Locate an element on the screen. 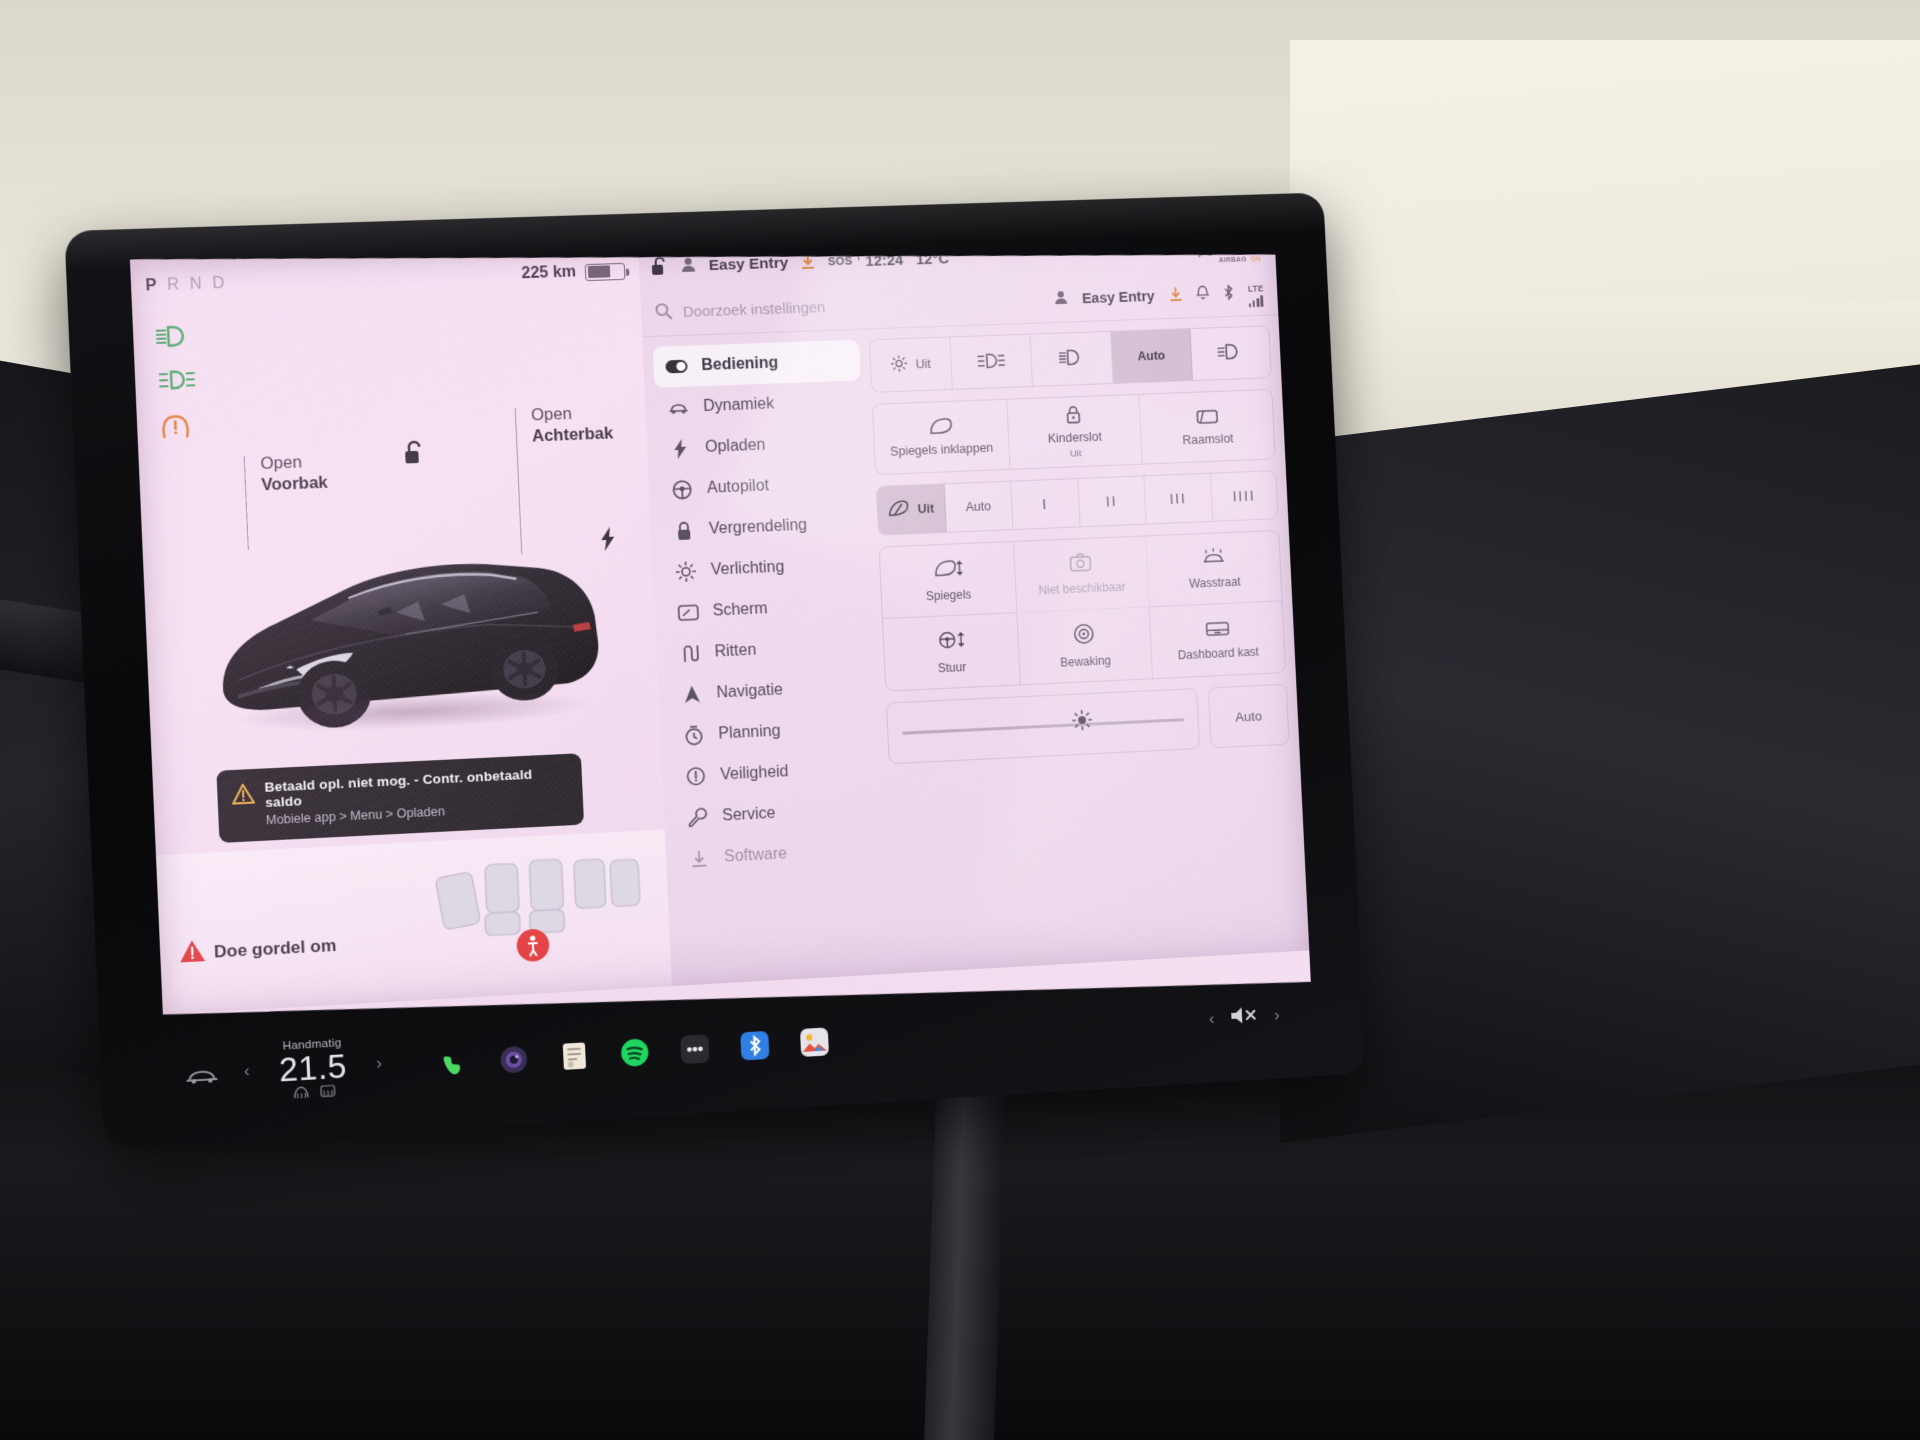 The height and width of the screenshot is (1440, 1920). dock-app-row is located at coordinates (633, 1052).